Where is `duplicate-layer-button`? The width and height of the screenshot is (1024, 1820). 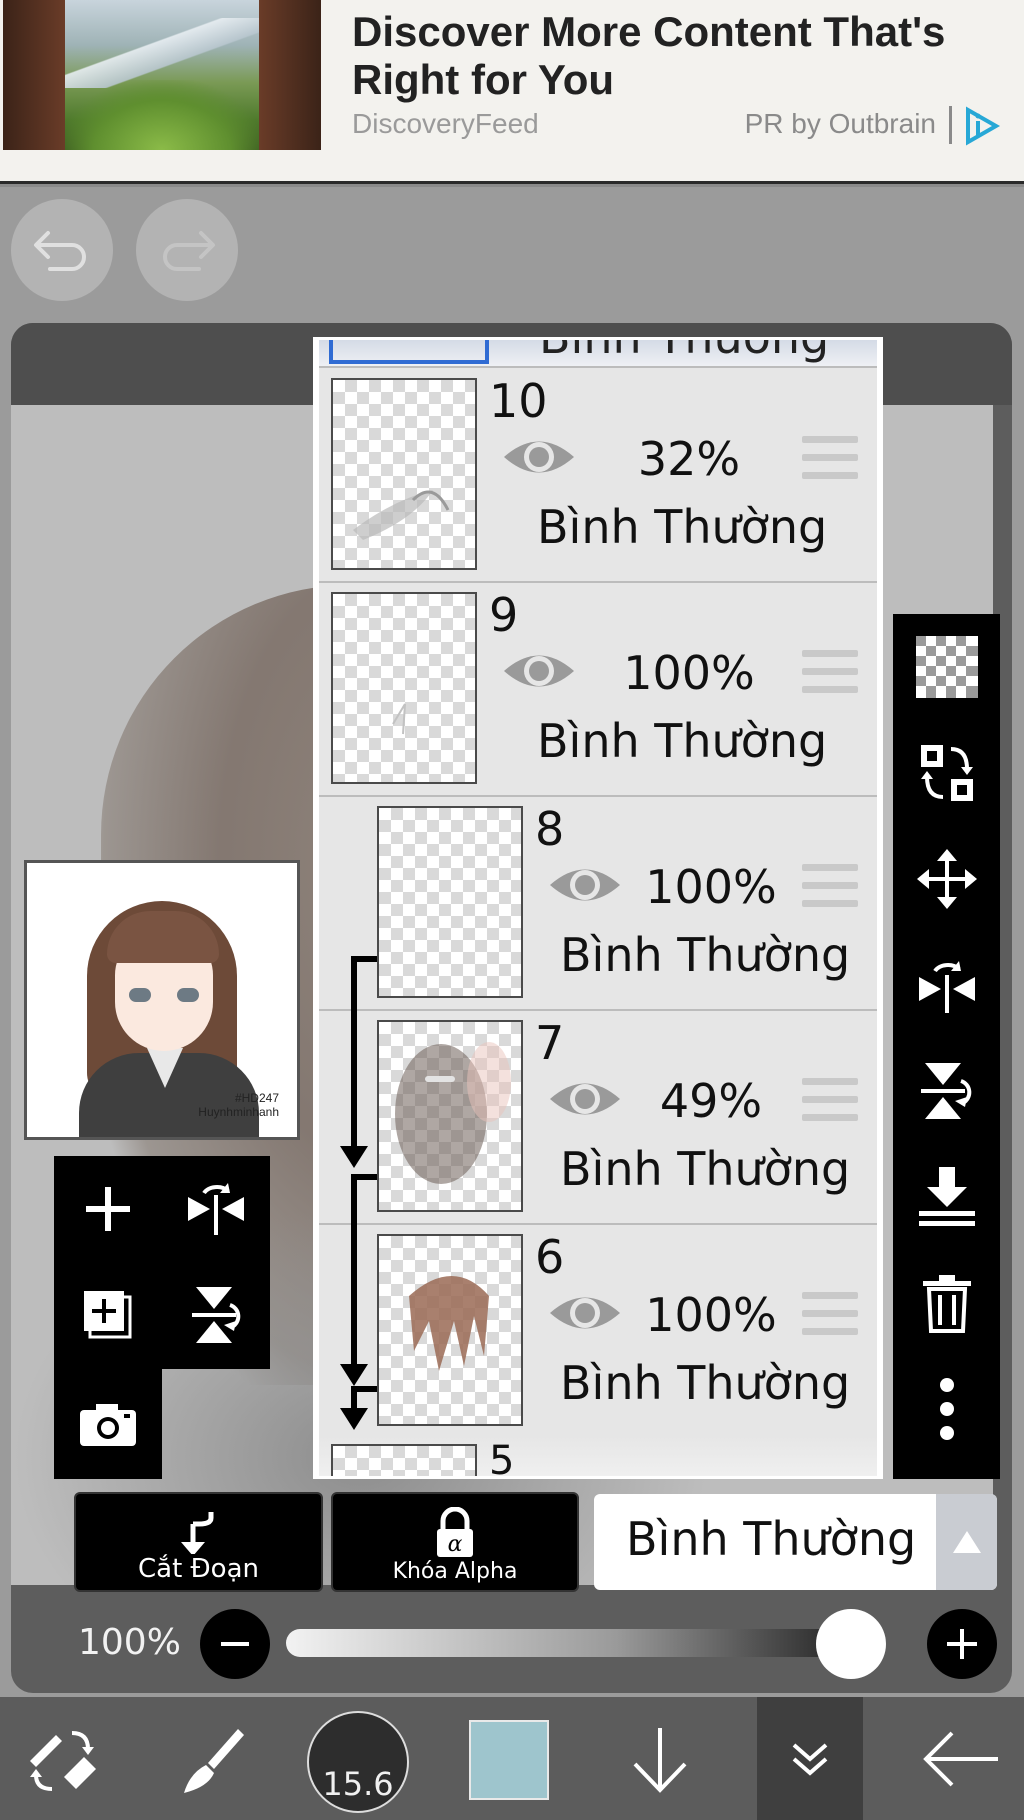 duplicate-layer-button is located at coordinates (108, 1315).